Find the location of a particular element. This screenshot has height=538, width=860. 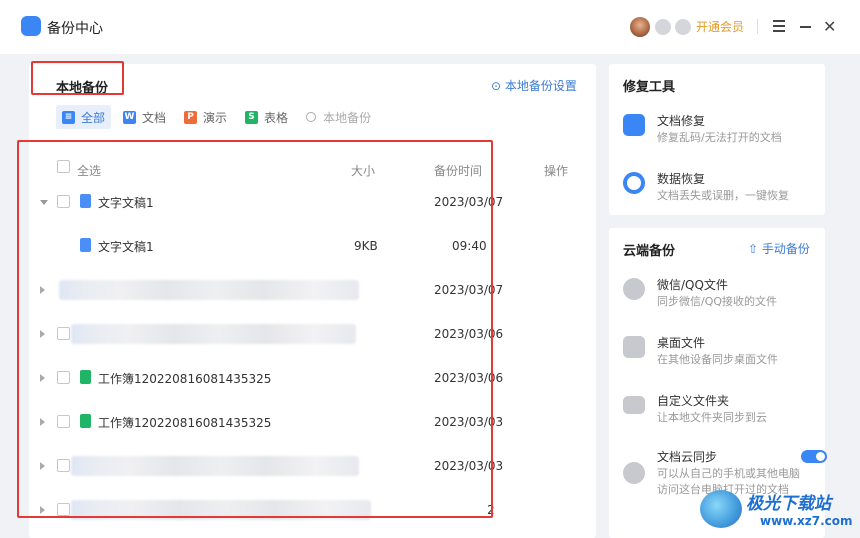

close-icon: ✕ is located at coordinates (829, 26).